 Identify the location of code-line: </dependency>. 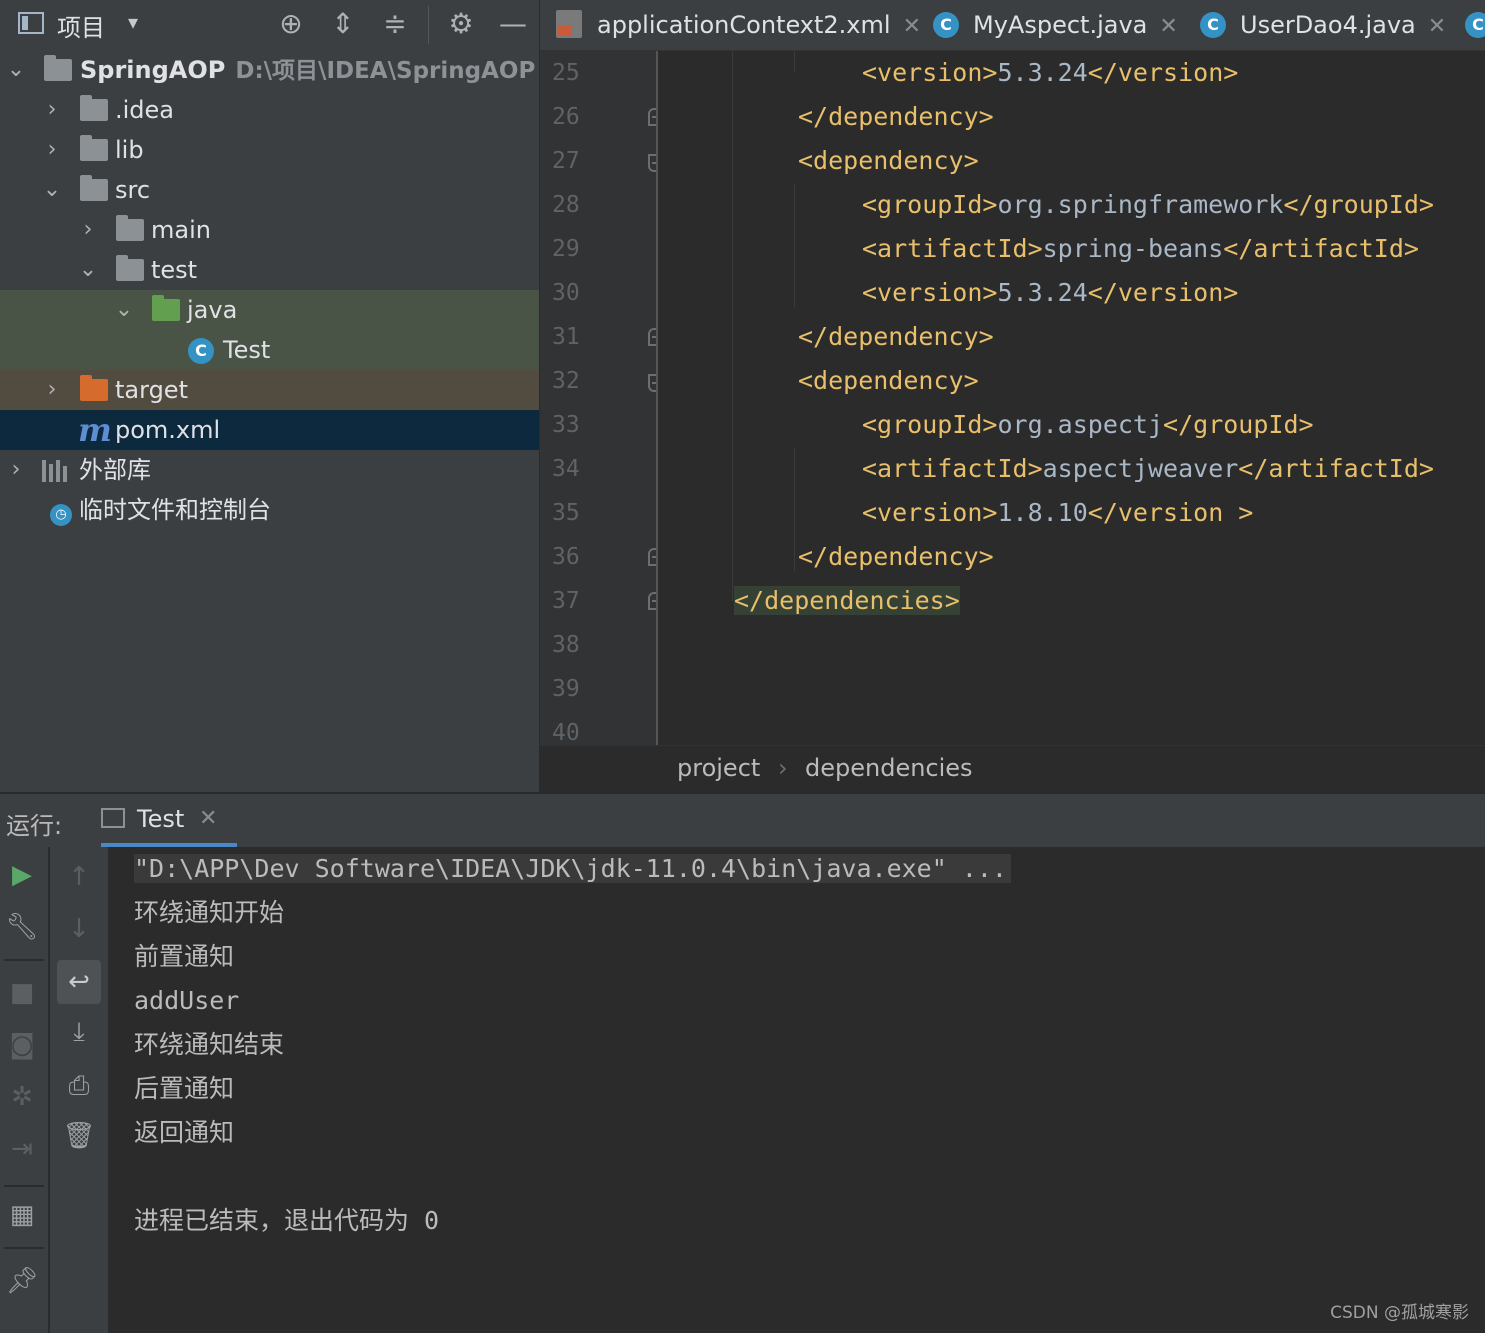
(896, 337).